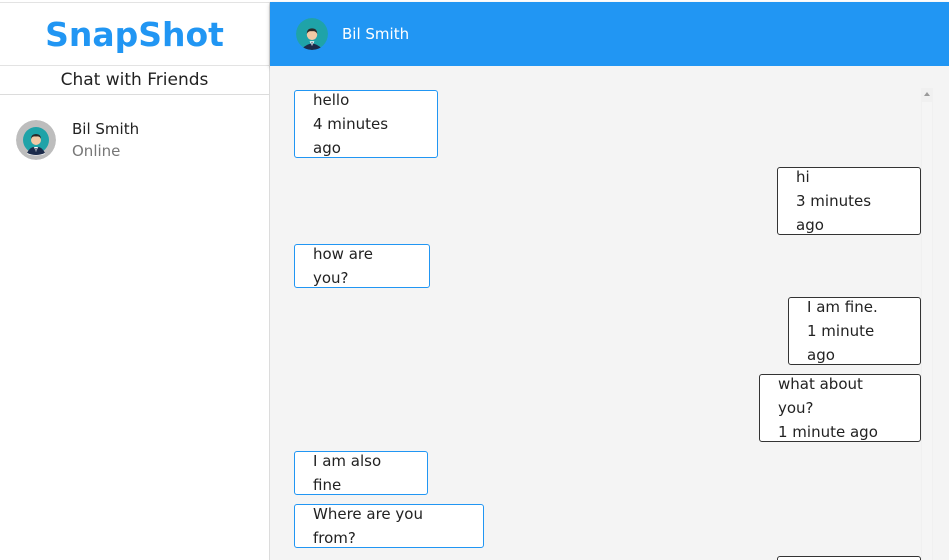 This screenshot has width=949, height=560. I want to click on message-bubble-outgoing: I am fine. 1 minute ago, so click(854, 331).